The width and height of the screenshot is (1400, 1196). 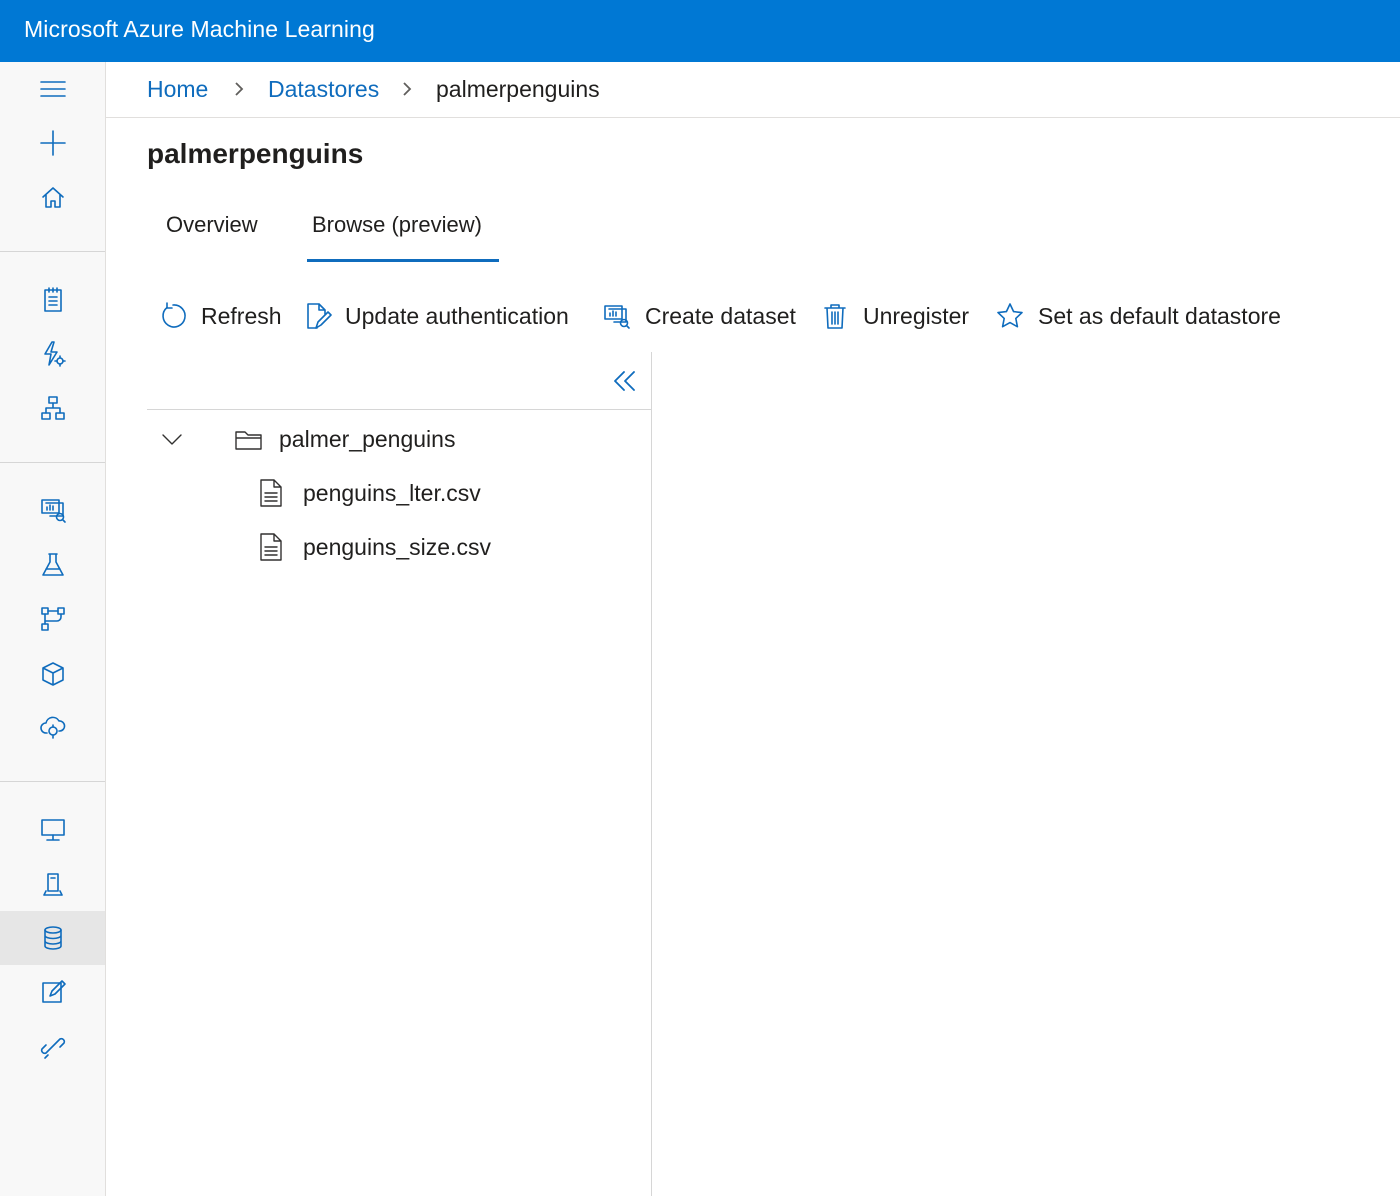 I want to click on unregister-label: Unregister, so click(x=916, y=315).